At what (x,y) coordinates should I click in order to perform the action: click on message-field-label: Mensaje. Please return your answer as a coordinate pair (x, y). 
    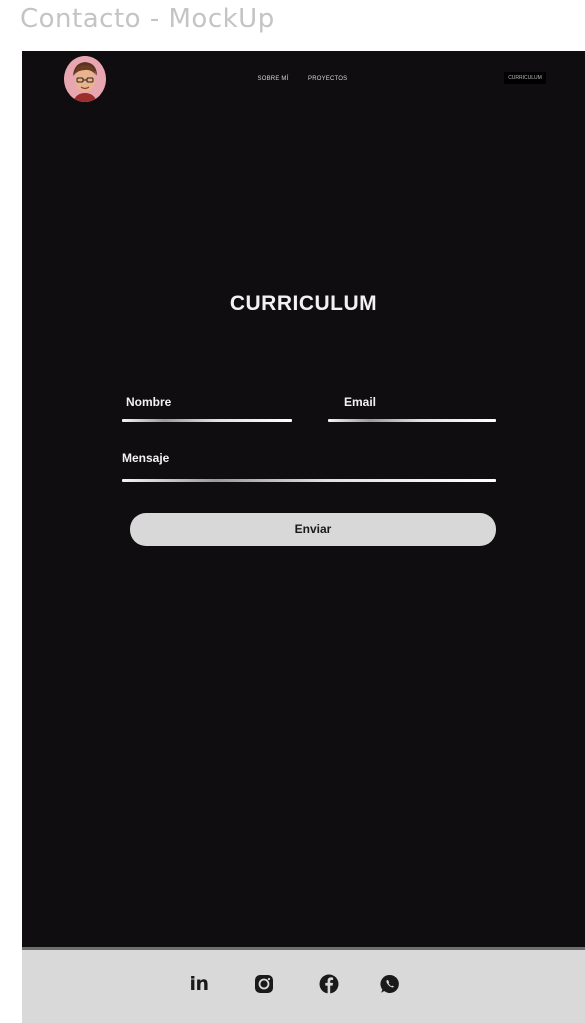
    Looking at the image, I should click on (146, 458).